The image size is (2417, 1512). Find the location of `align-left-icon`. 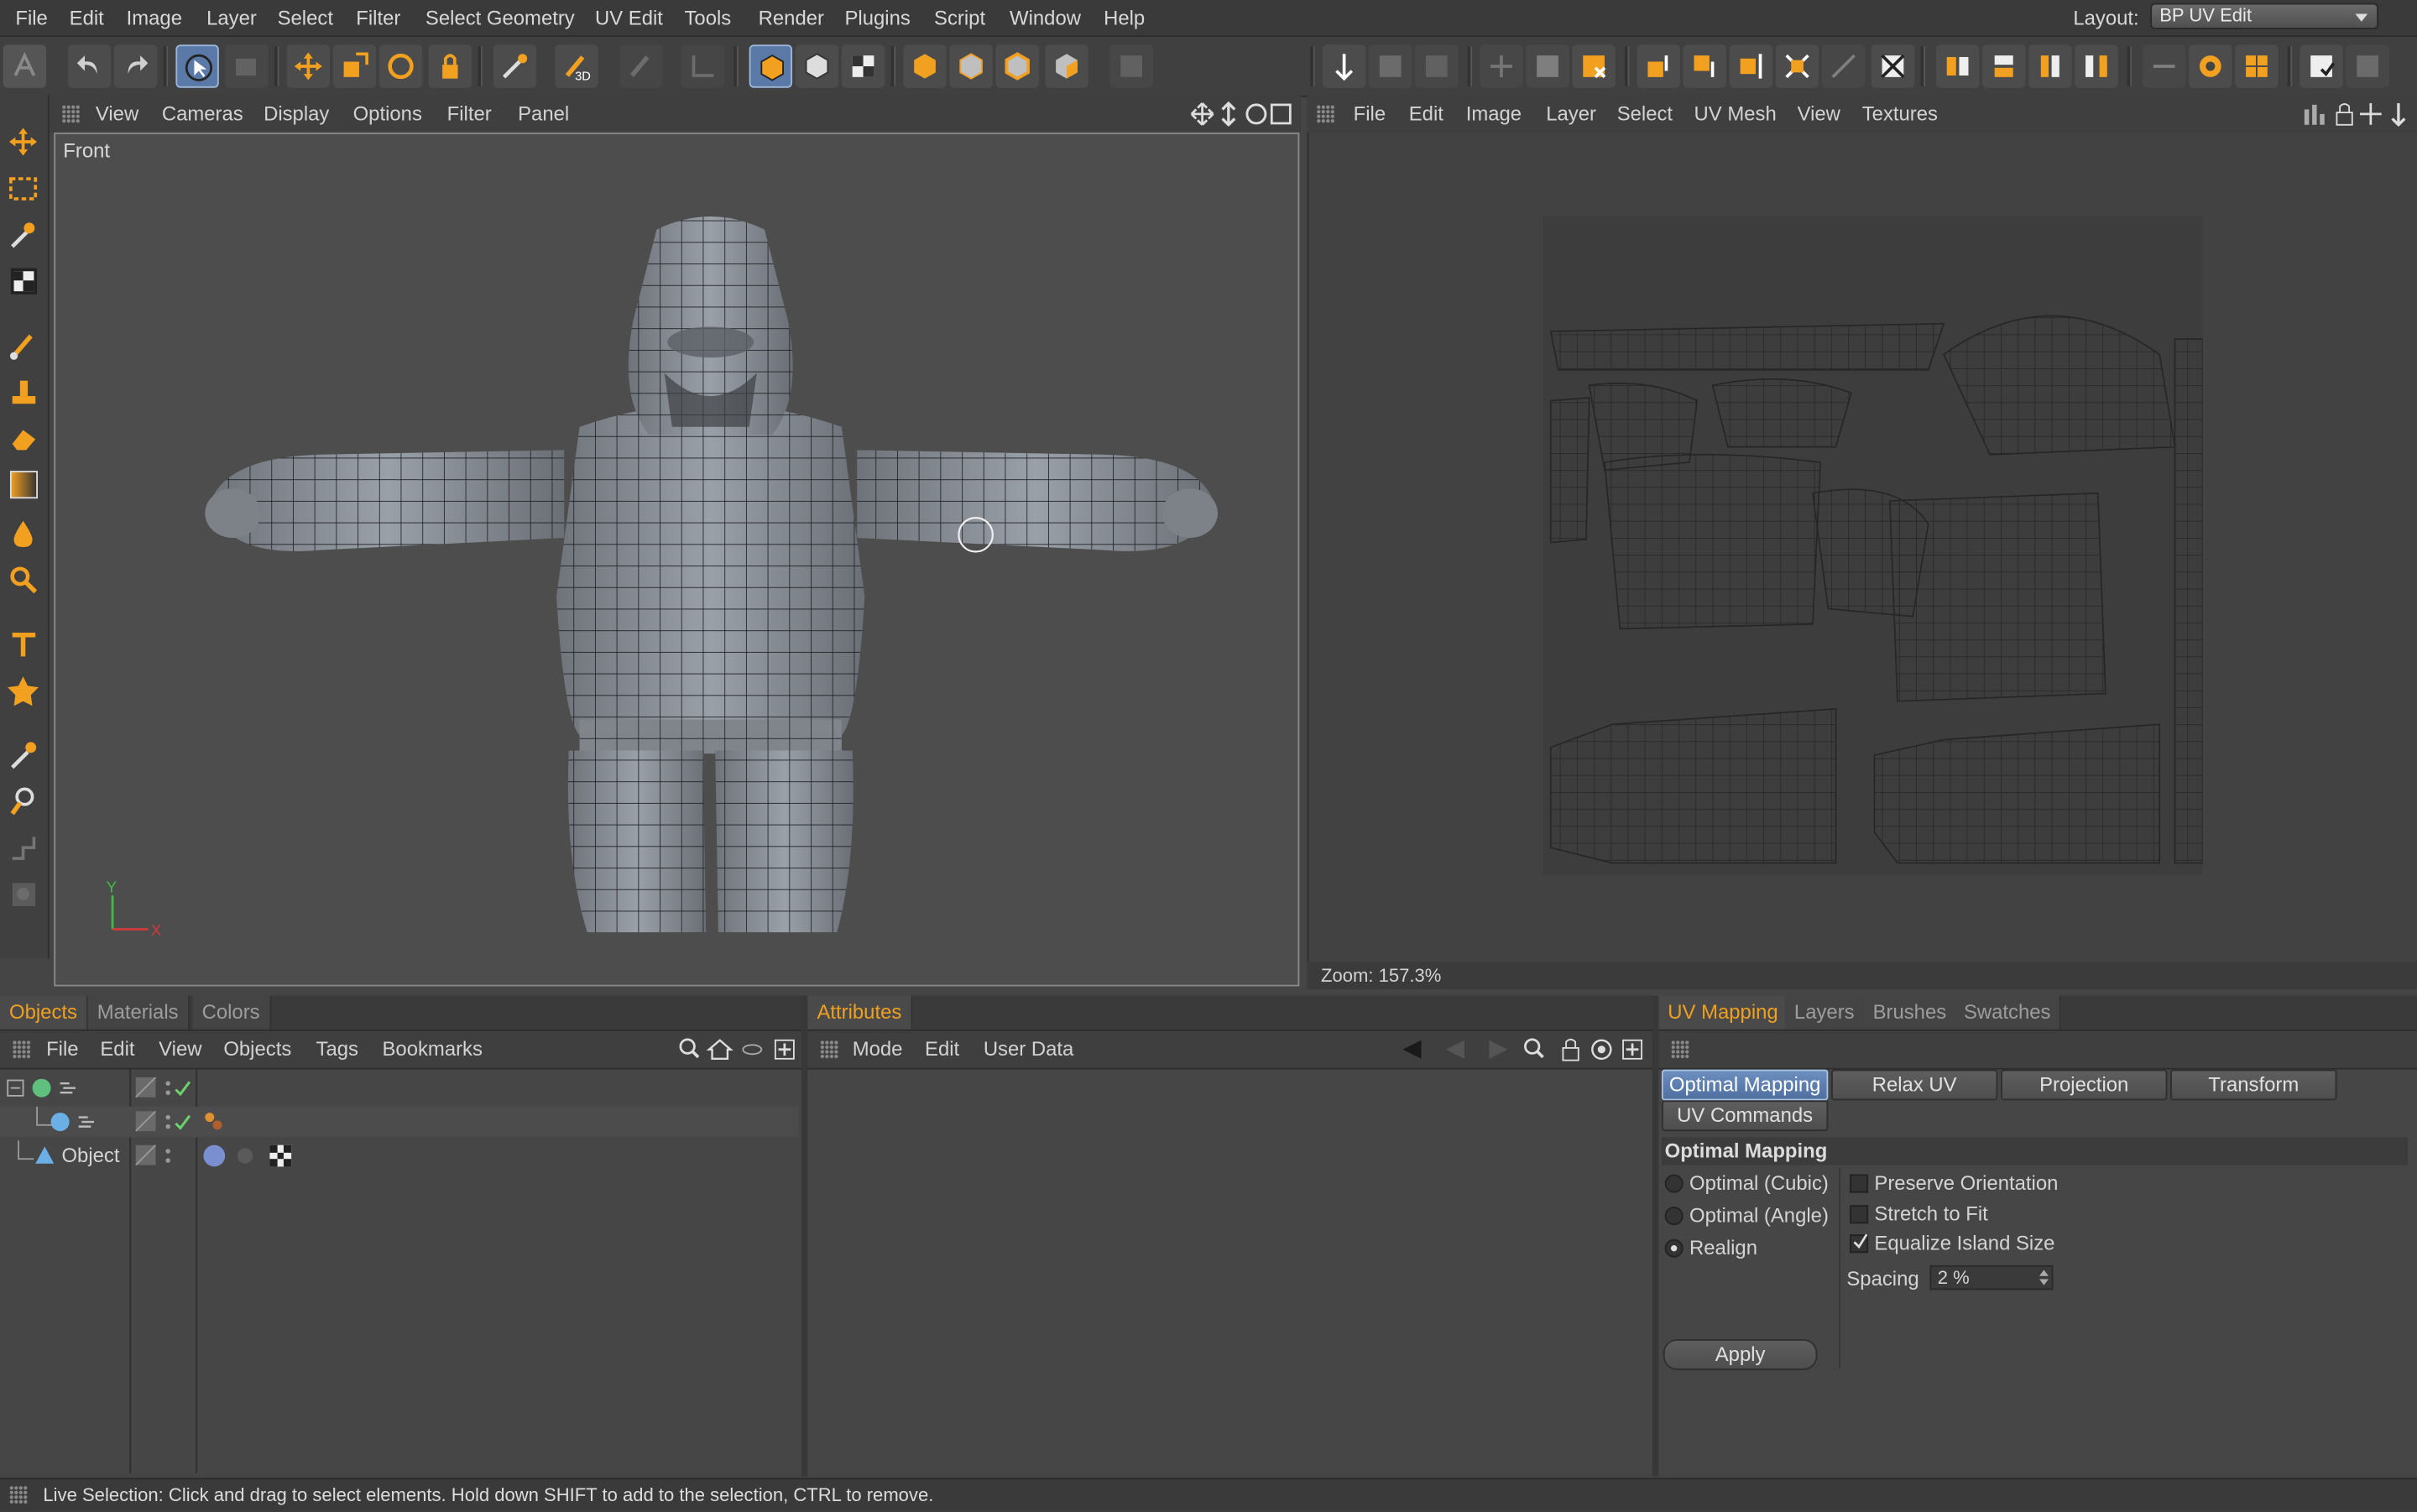

align-left-icon is located at coordinates (1957, 66).